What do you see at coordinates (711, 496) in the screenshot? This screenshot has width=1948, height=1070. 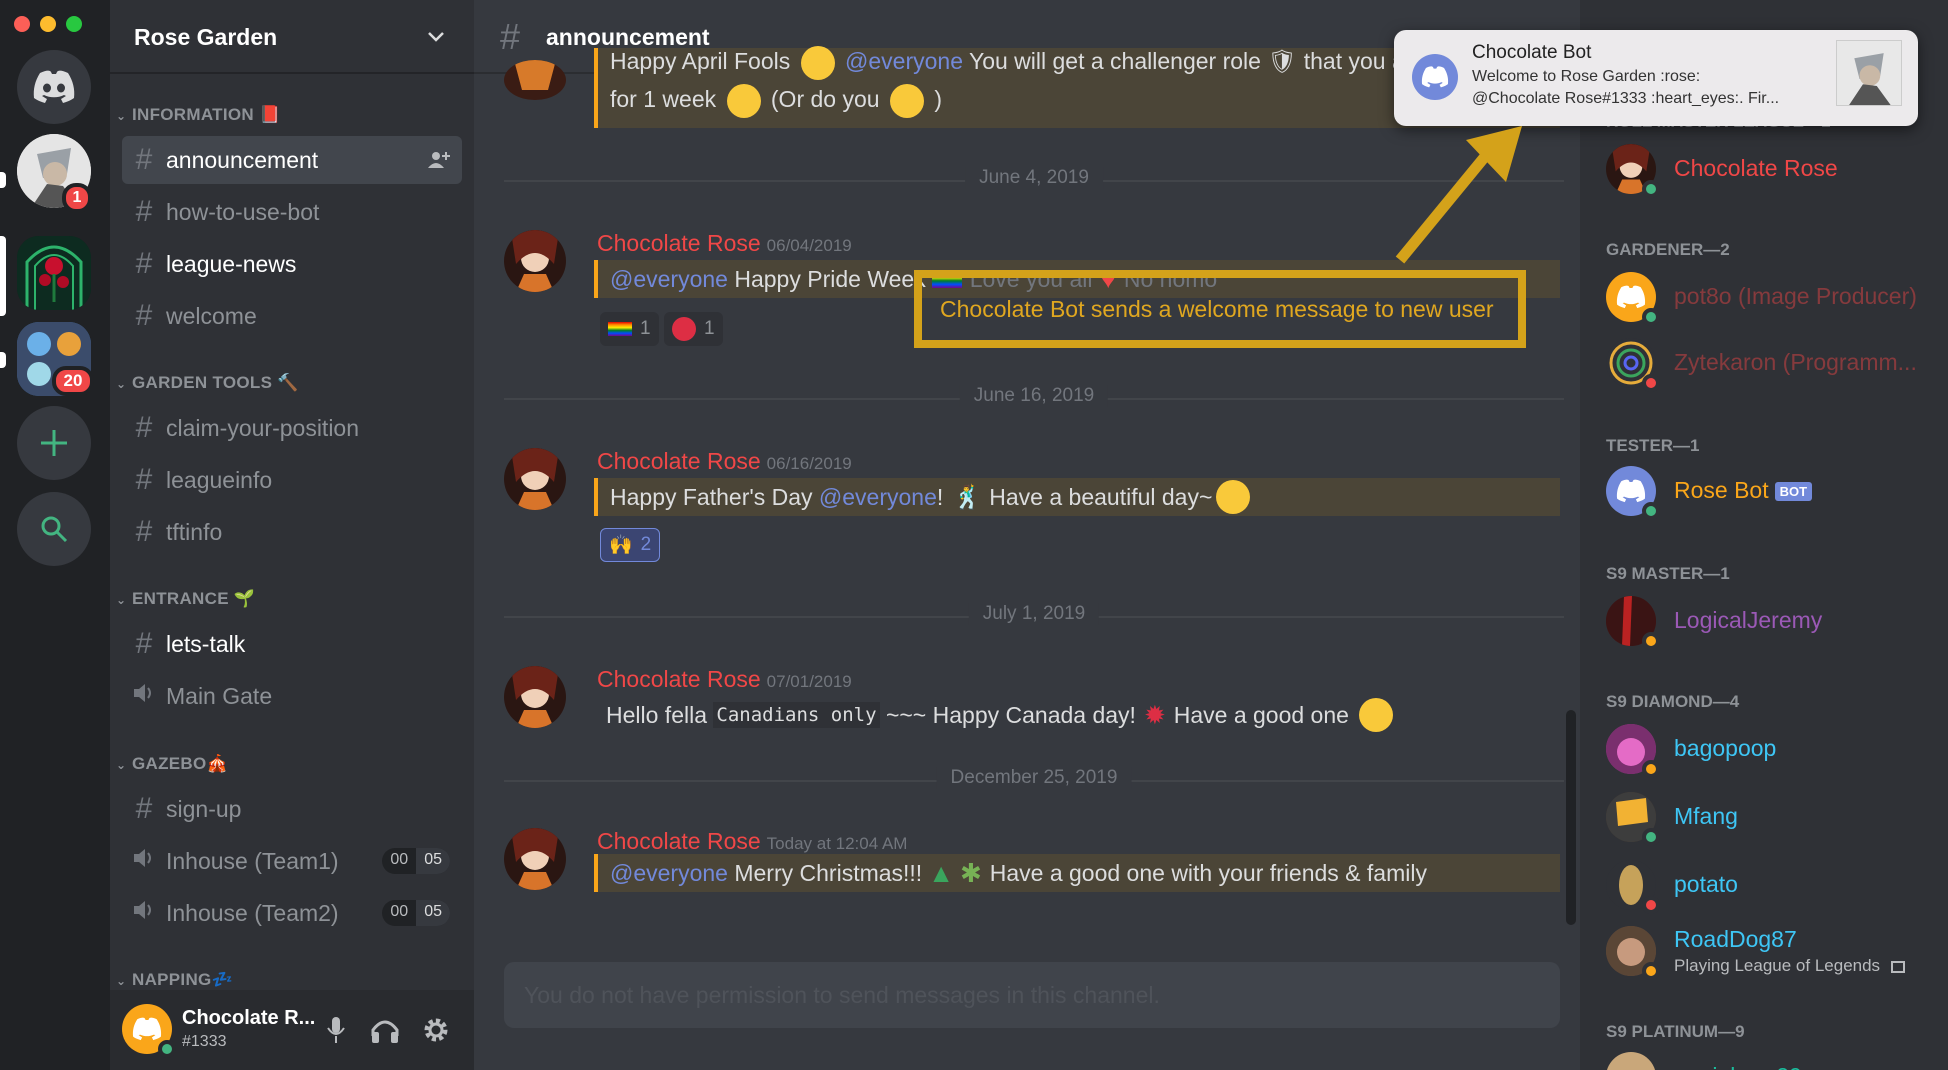 I see `message-text: Happy Father's Day` at bounding box center [711, 496].